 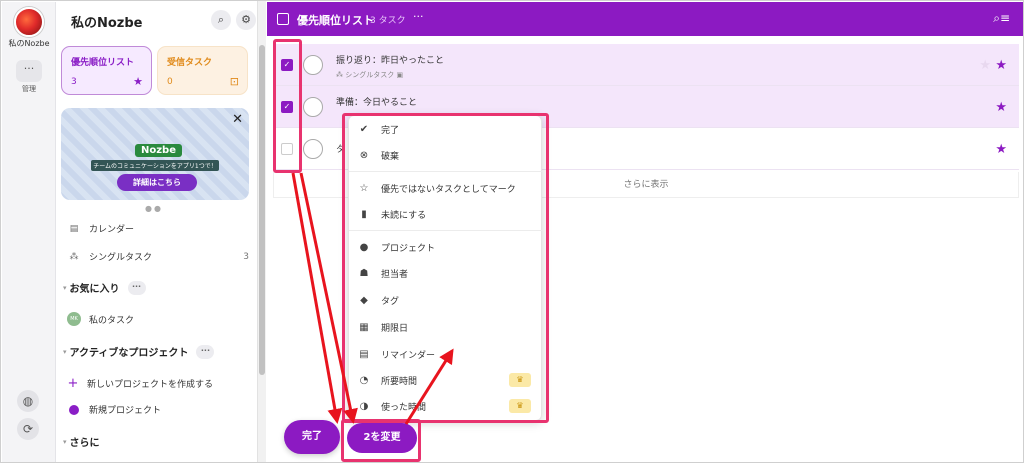 What do you see at coordinates (158, 229) in the screenshot?
I see `sidebar-item-calendar: ▤ カレンダー` at bounding box center [158, 229].